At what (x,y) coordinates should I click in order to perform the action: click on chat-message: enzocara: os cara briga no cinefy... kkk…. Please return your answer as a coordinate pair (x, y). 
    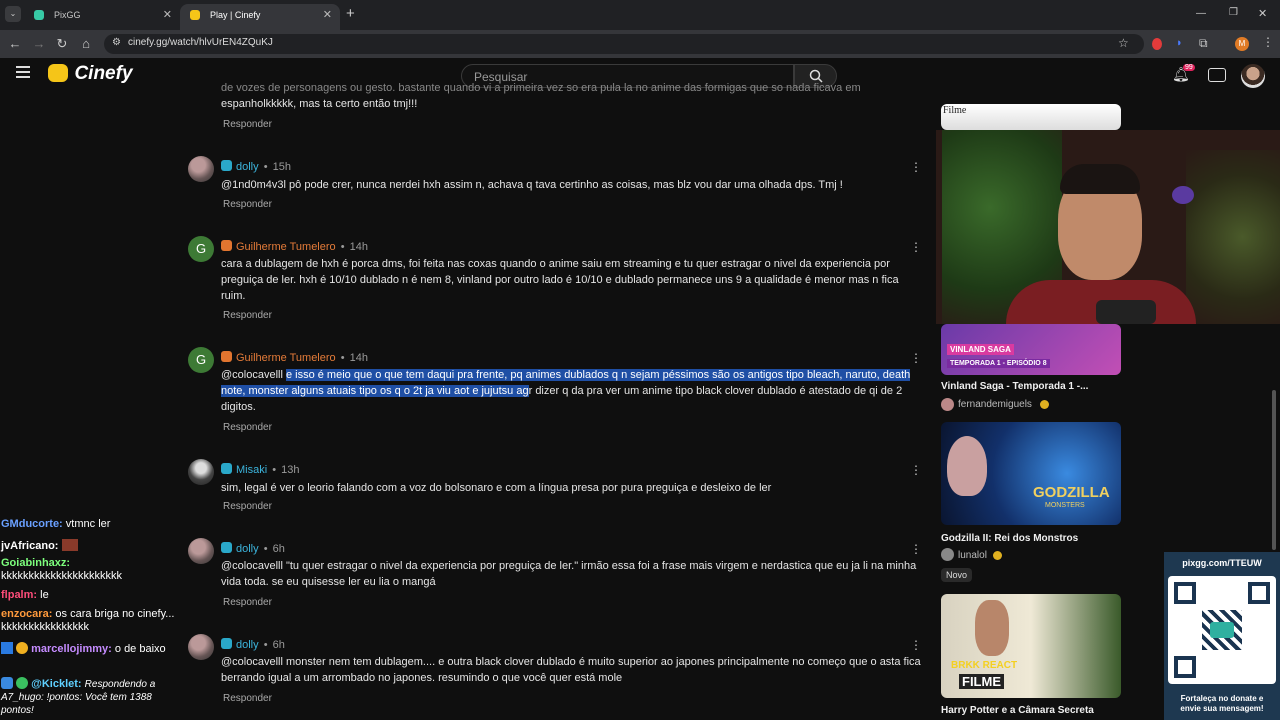
    Looking at the image, I should click on (91, 621).